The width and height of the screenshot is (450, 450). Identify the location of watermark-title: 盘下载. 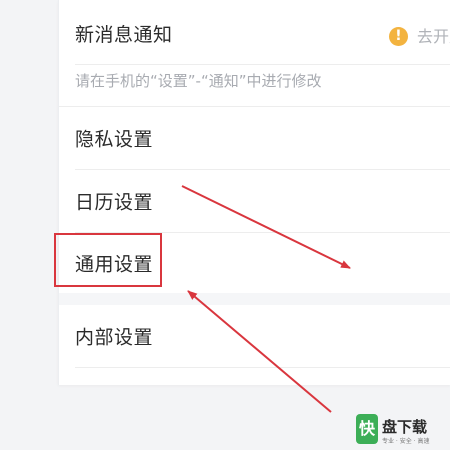
(405, 427).